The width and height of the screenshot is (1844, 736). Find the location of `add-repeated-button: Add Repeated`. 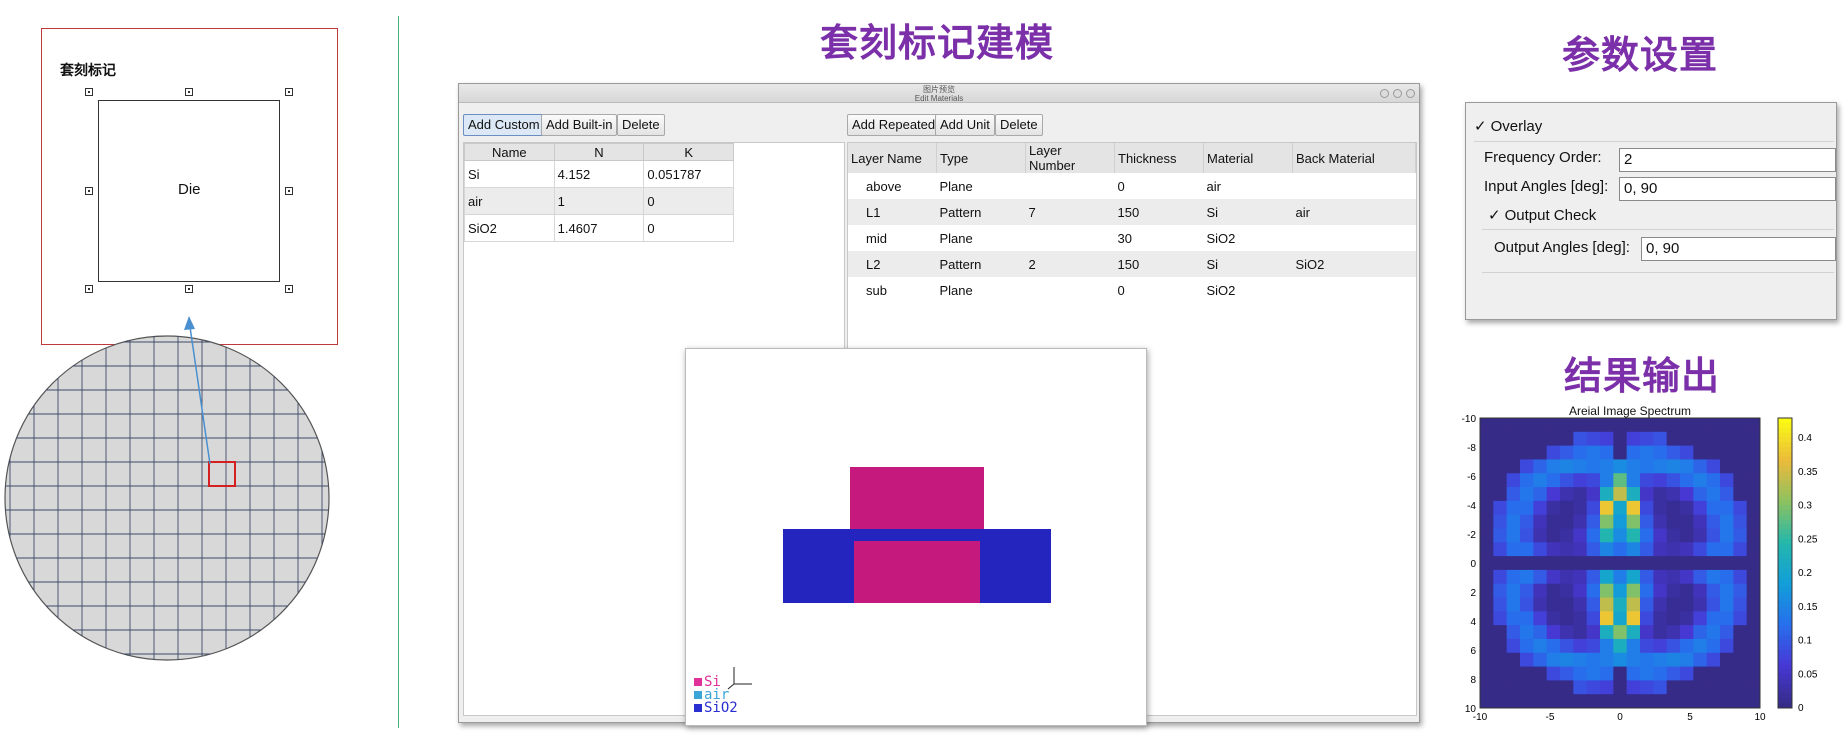

add-repeated-button: Add Repeated is located at coordinates (894, 125).